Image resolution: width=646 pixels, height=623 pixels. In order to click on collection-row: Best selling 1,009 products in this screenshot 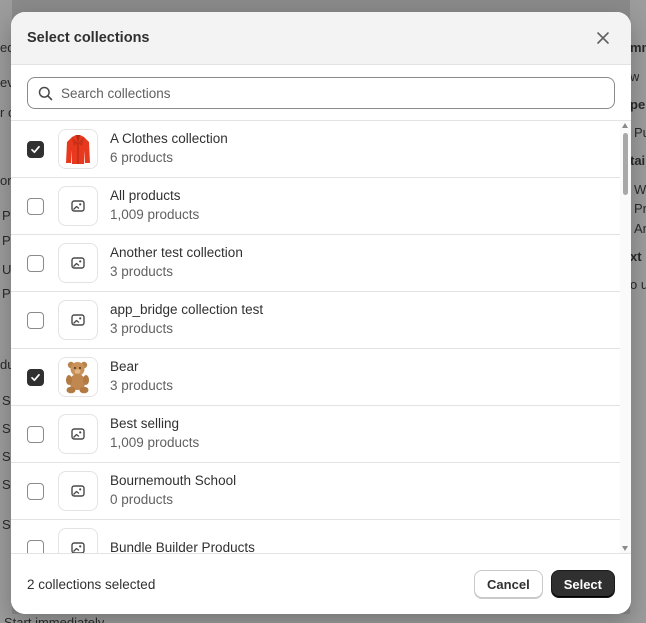, I will do `click(315, 434)`.